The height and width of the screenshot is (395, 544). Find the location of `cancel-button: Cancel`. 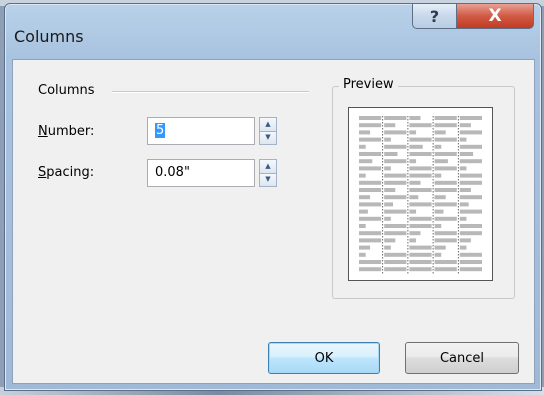

cancel-button: Cancel is located at coordinates (462, 358).